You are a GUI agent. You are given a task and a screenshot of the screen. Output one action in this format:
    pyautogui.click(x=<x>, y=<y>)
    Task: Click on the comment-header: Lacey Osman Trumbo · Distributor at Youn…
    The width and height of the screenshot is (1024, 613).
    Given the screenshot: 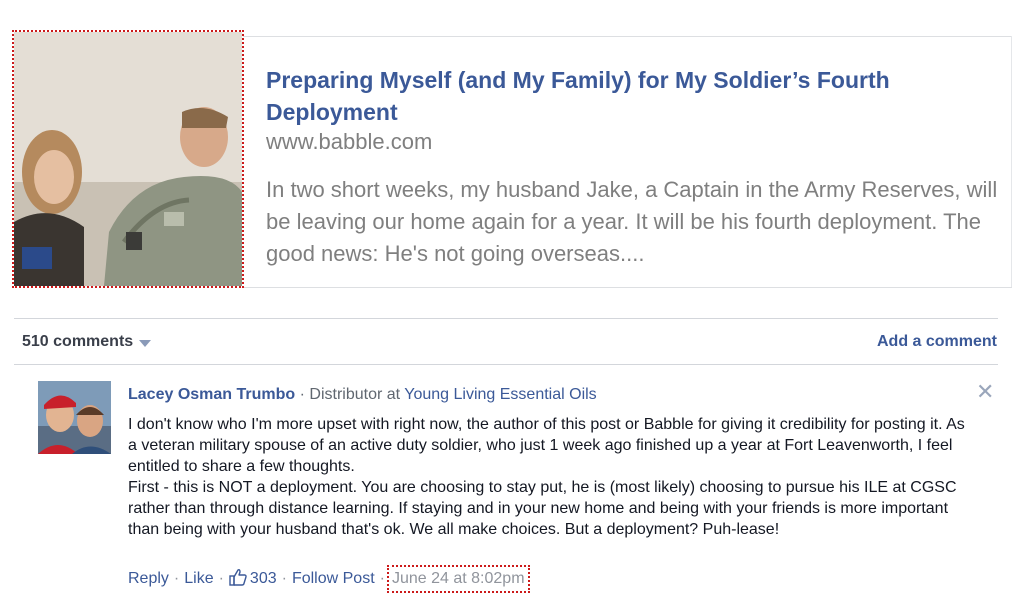 What is the action you would take?
    pyautogui.click(x=362, y=395)
    